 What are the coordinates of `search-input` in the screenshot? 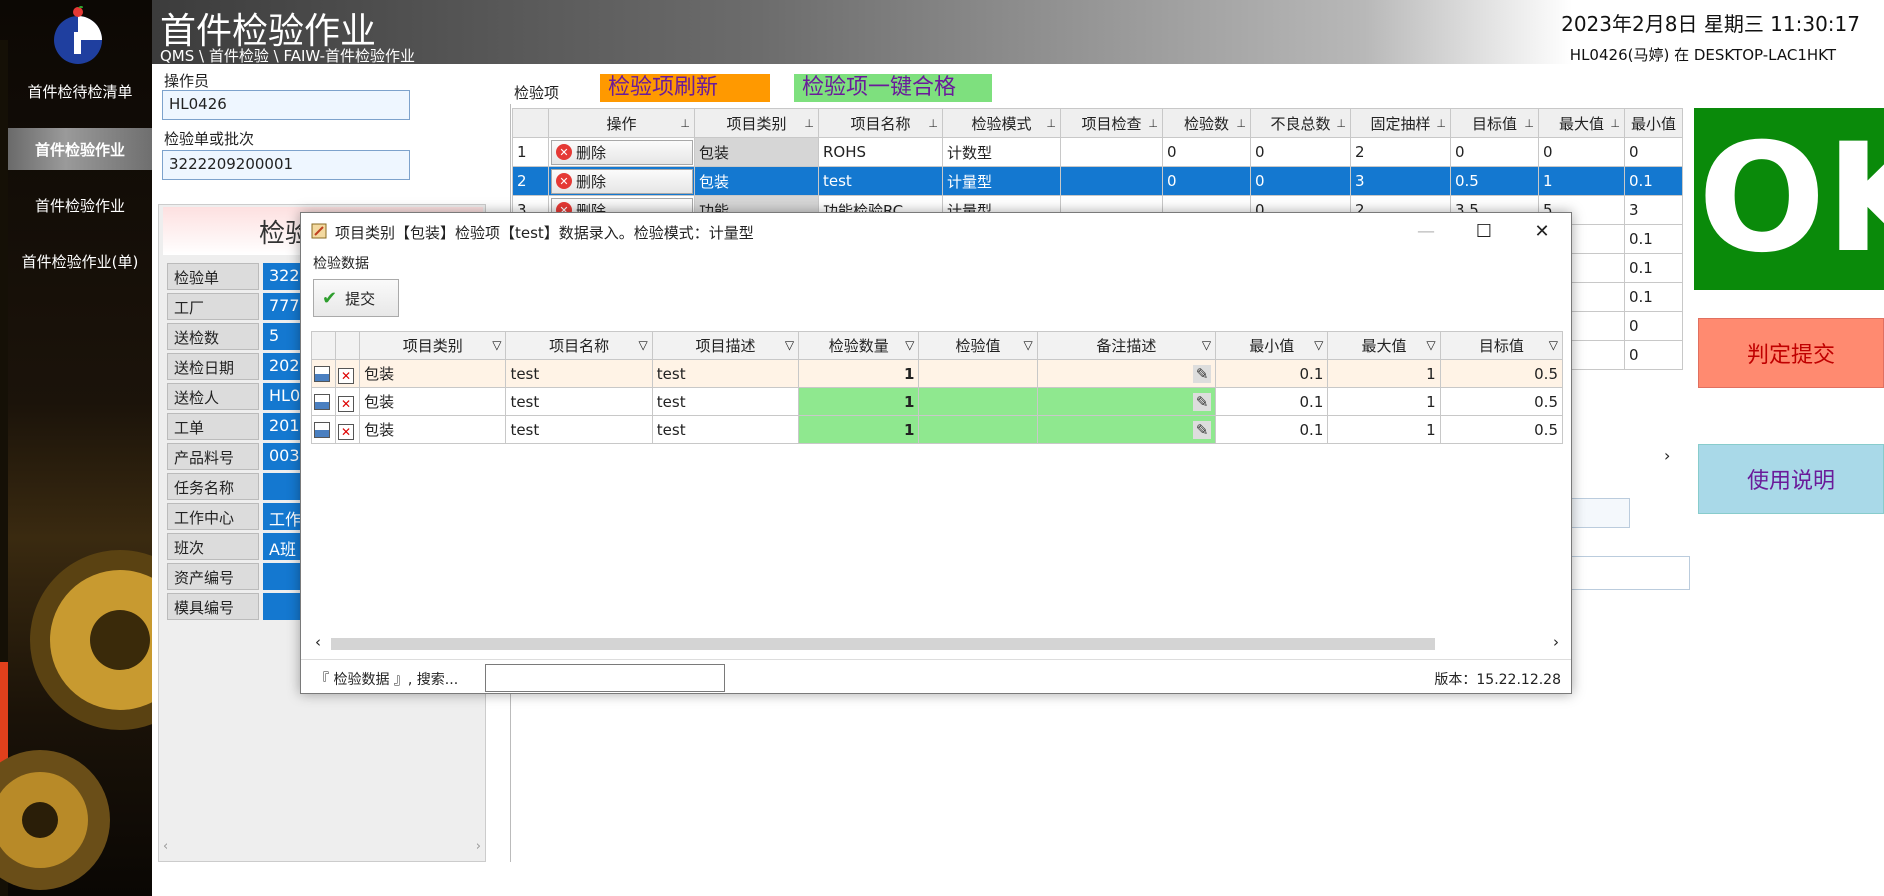 It's located at (605, 678).